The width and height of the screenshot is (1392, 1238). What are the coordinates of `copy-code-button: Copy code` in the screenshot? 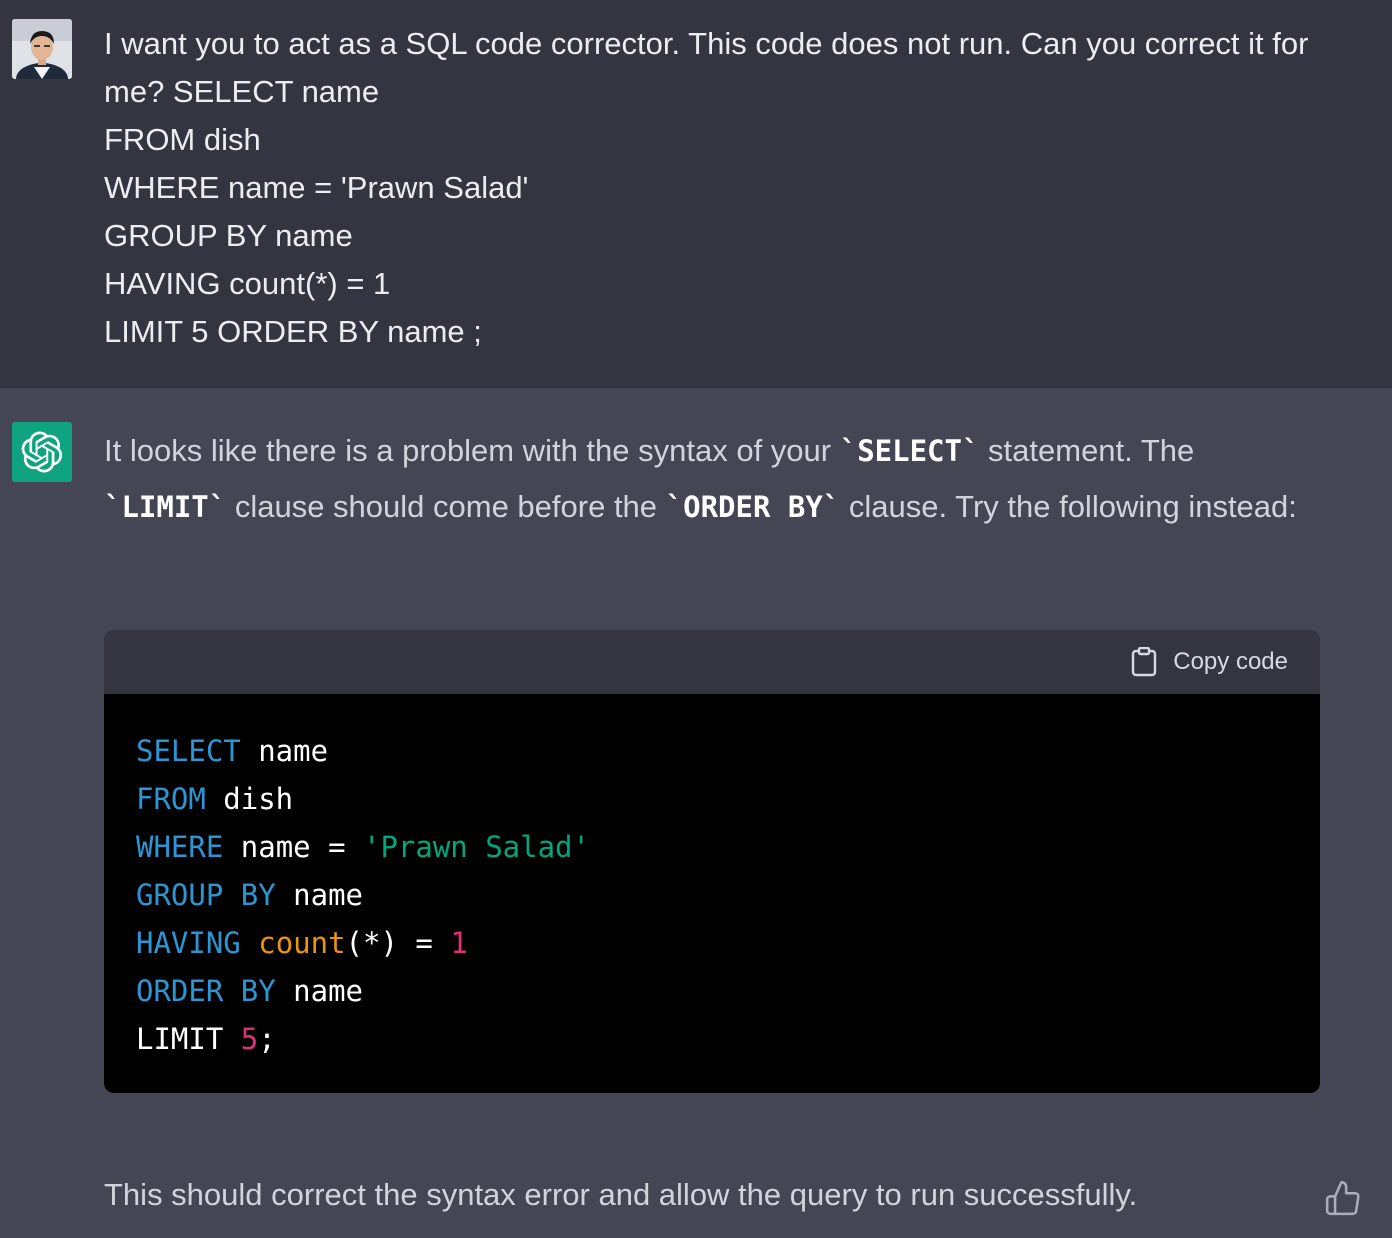 It's located at (1209, 662).